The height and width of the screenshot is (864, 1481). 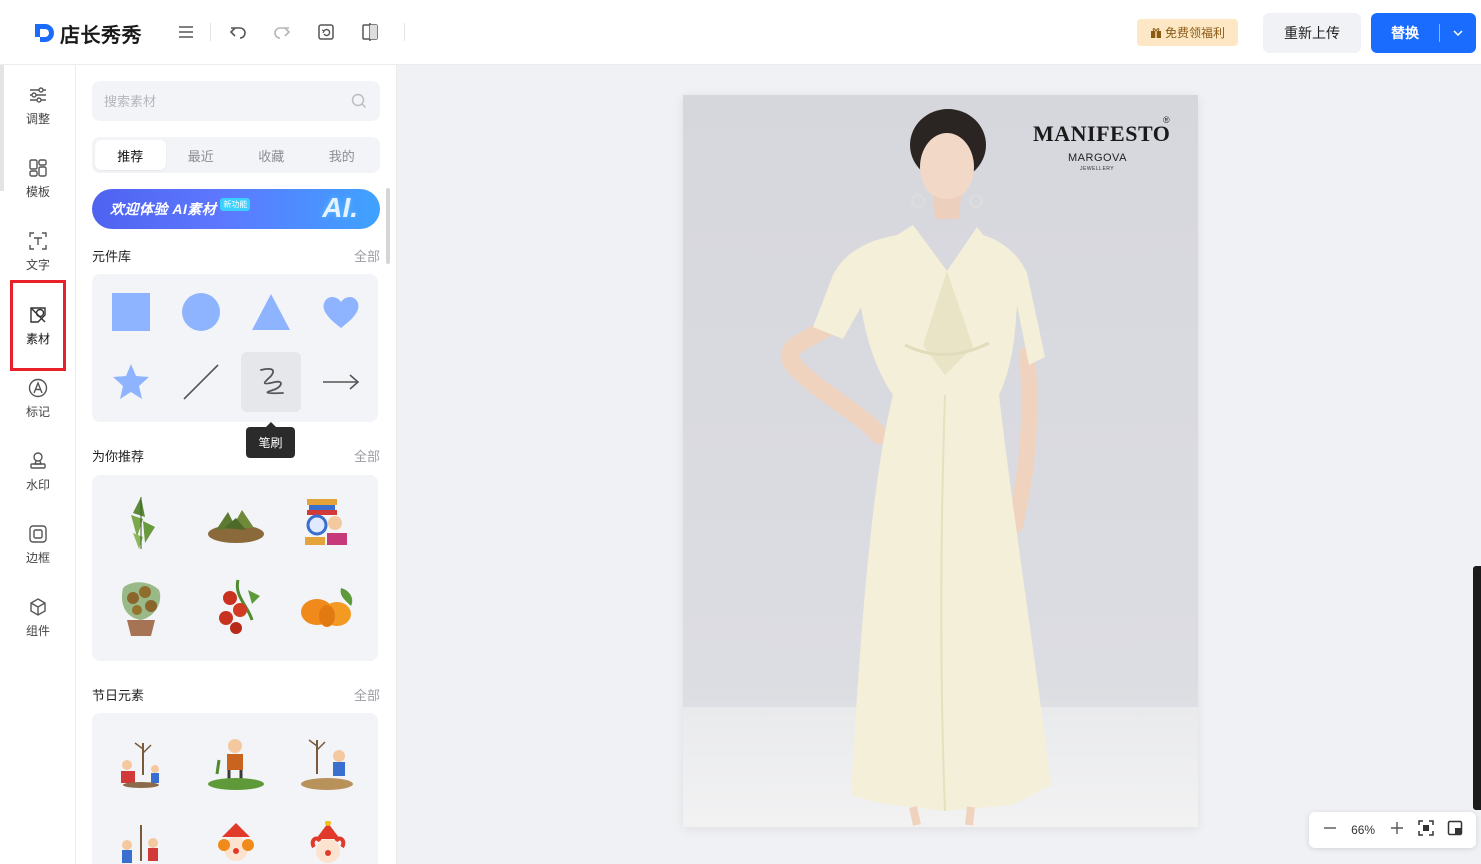 What do you see at coordinates (37, 557) in the screenshot?
I see `sidebar-item-label: 边框` at bounding box center [37, 557].